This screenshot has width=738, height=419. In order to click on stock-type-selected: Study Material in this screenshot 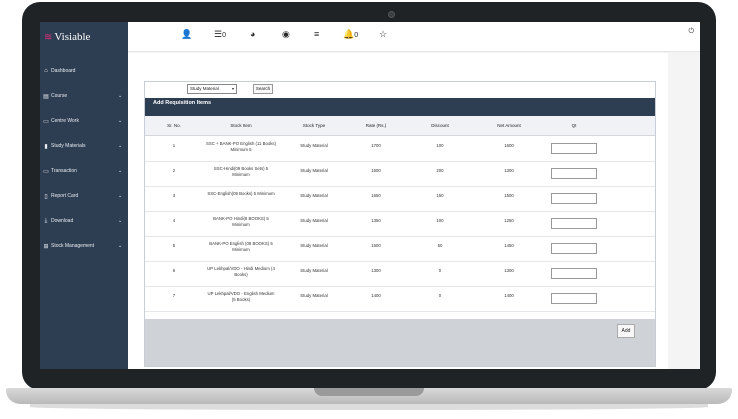, I will do `click(204, 88)`.